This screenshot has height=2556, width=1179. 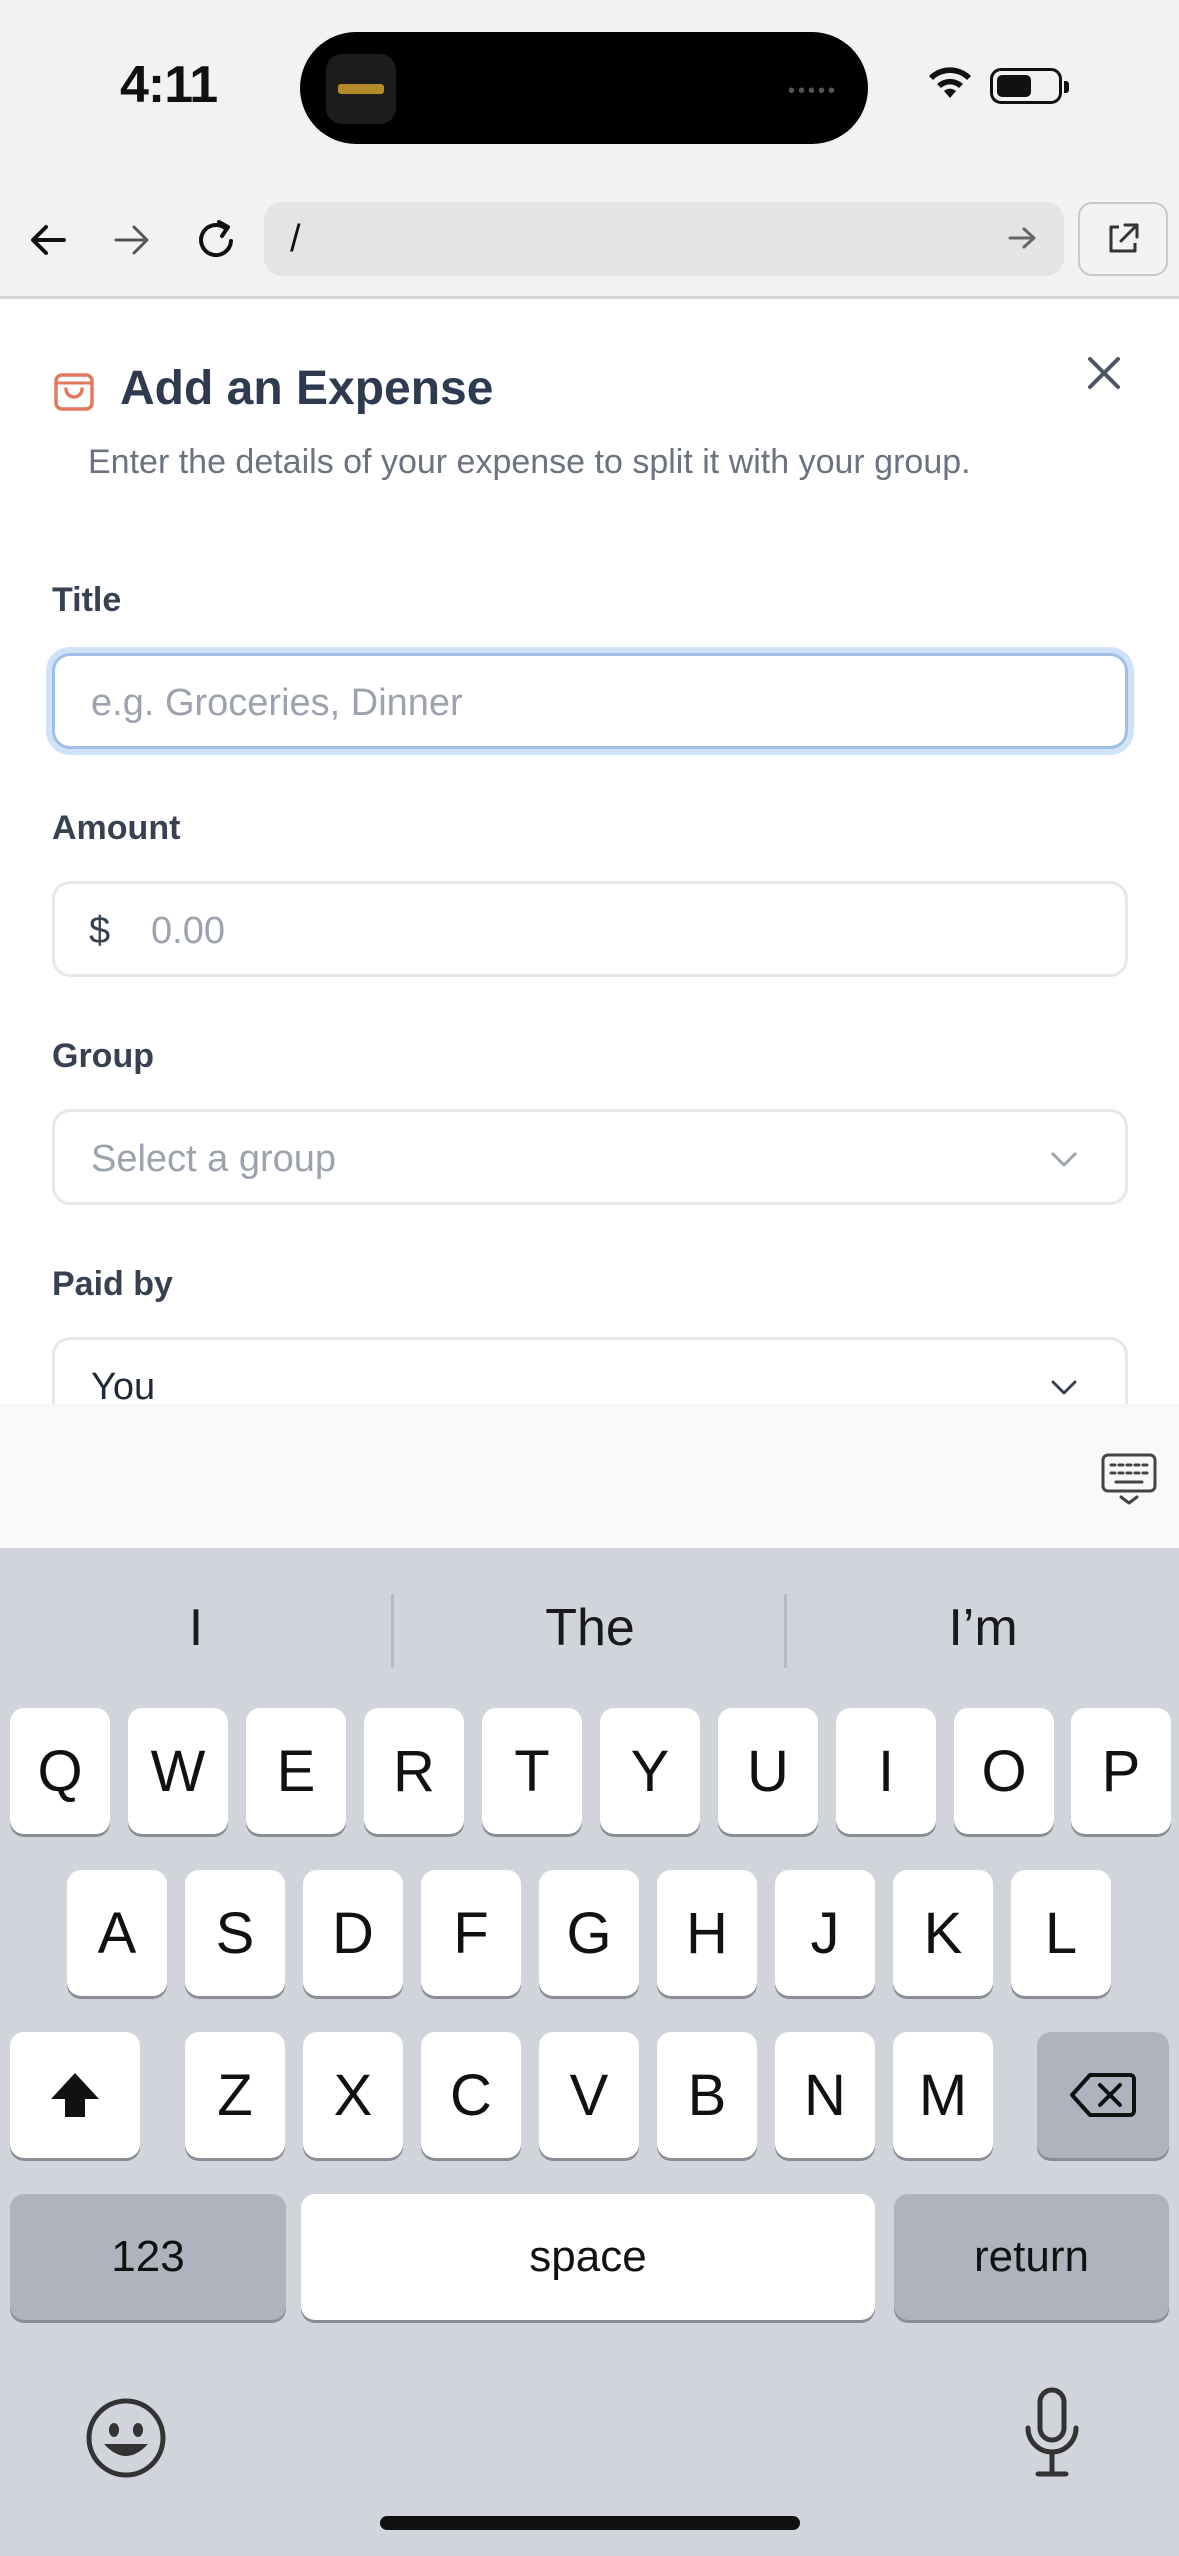 I want to click on go-arrow-icon, so click(x=1022, y=238).